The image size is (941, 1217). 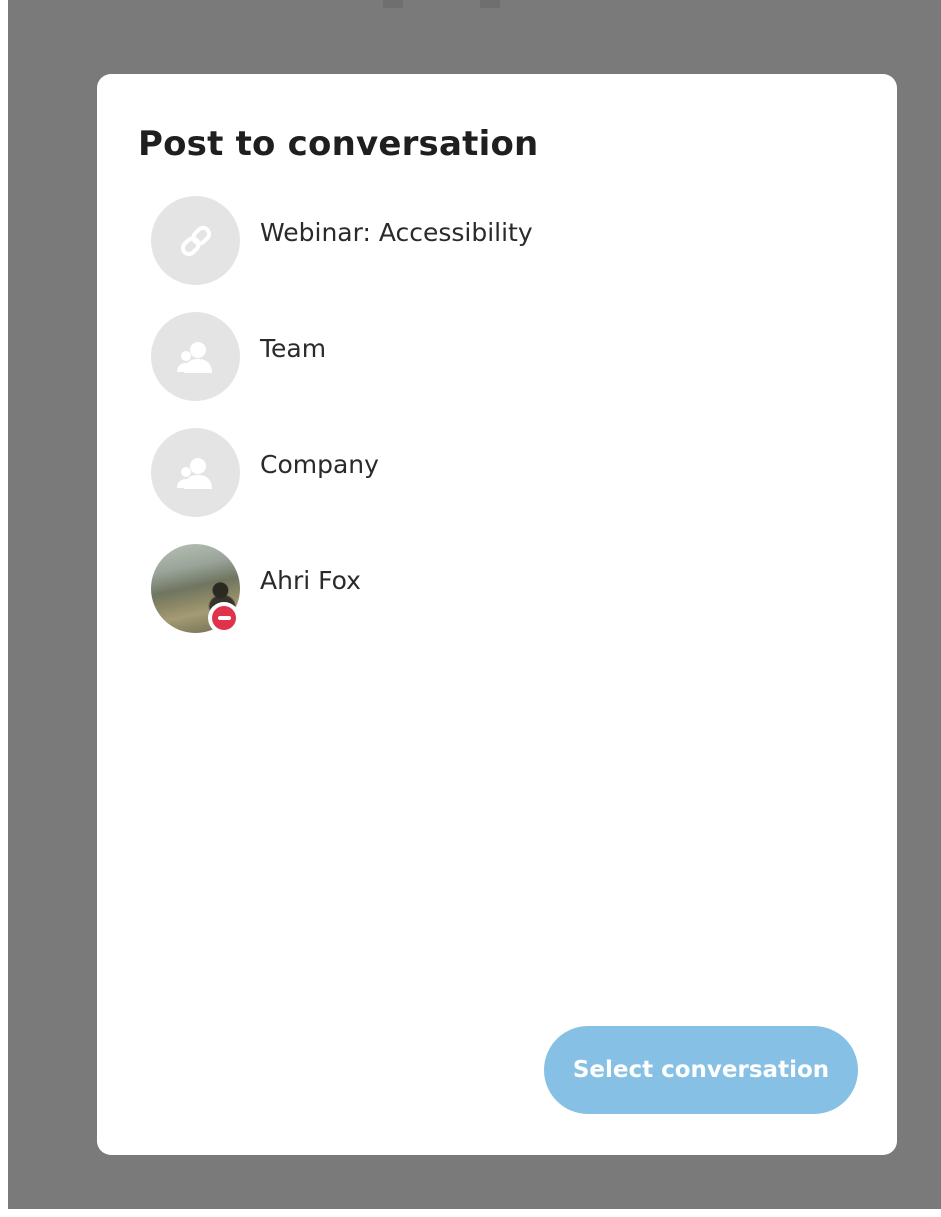 What do you see at coordinates (396, 232) in the screenshot?
I see `conversation-name: Webinar: Accessibility` at bounding box center [396, 232].